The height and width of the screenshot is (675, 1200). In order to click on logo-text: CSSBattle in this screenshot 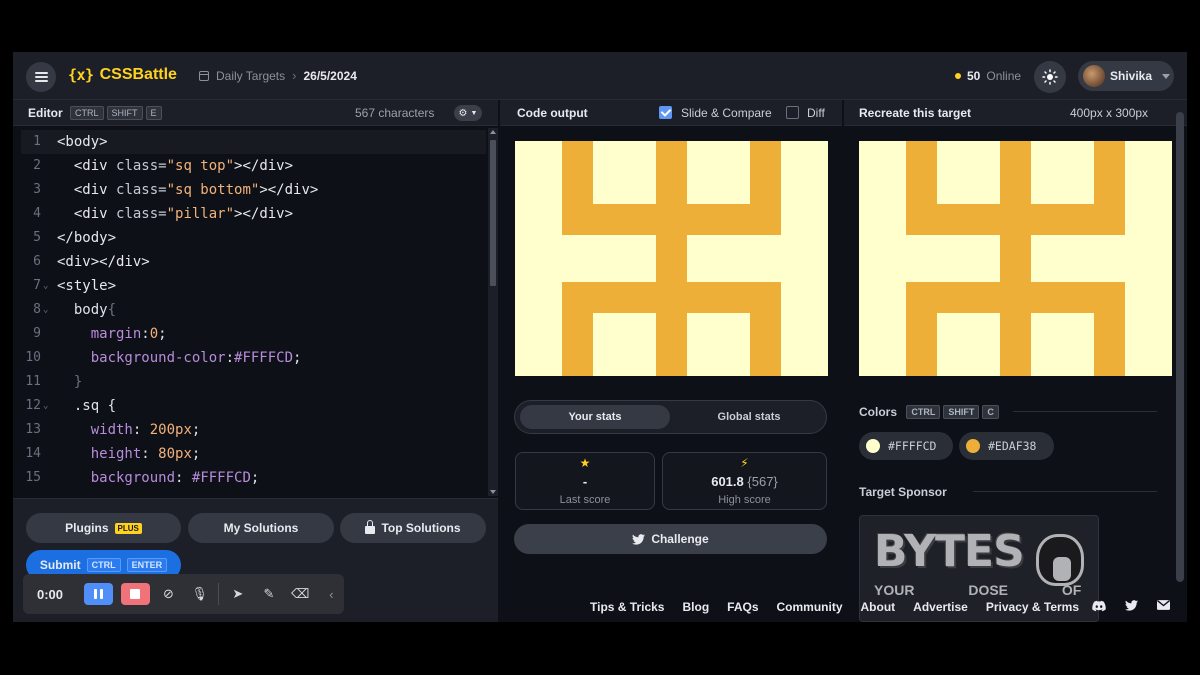, I will do `click(138, 74)`.